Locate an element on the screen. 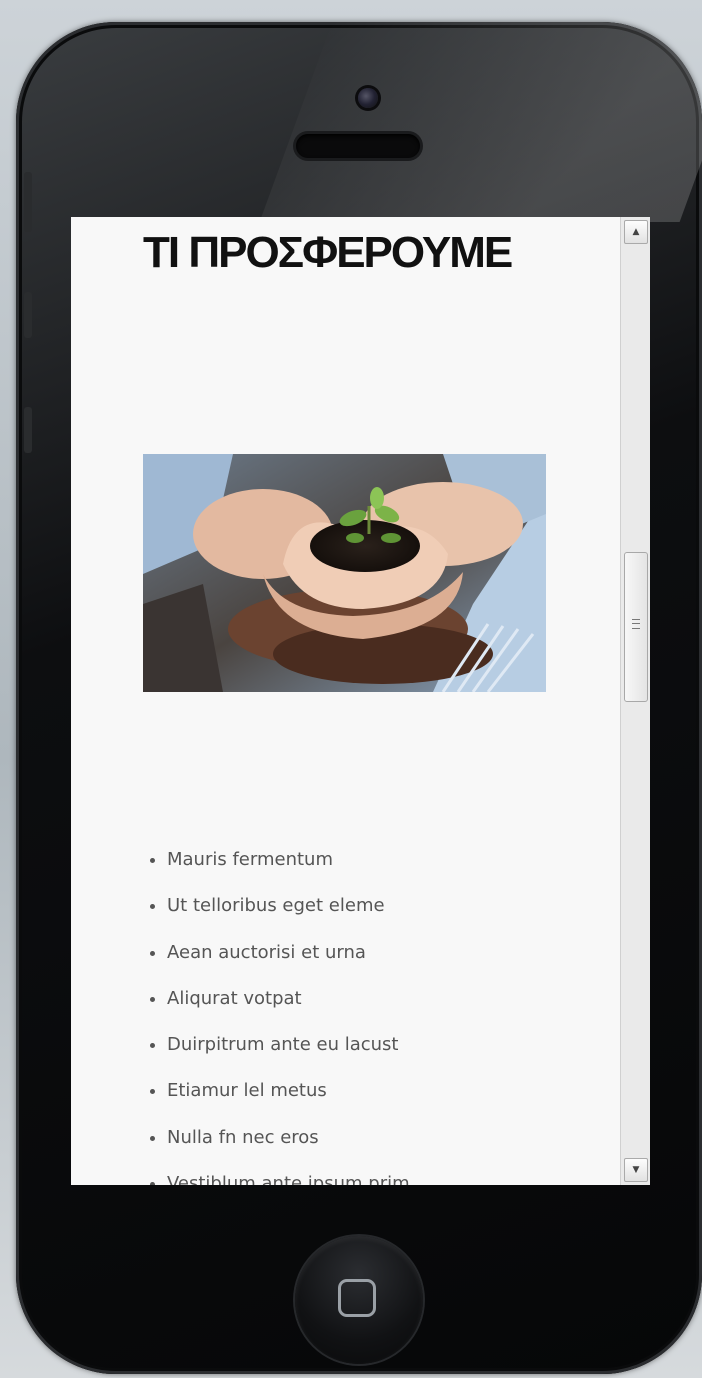 This screenshot has width=702, height=1378. list-item: Etiamur lel metus is located at coordinates (288, 1101).